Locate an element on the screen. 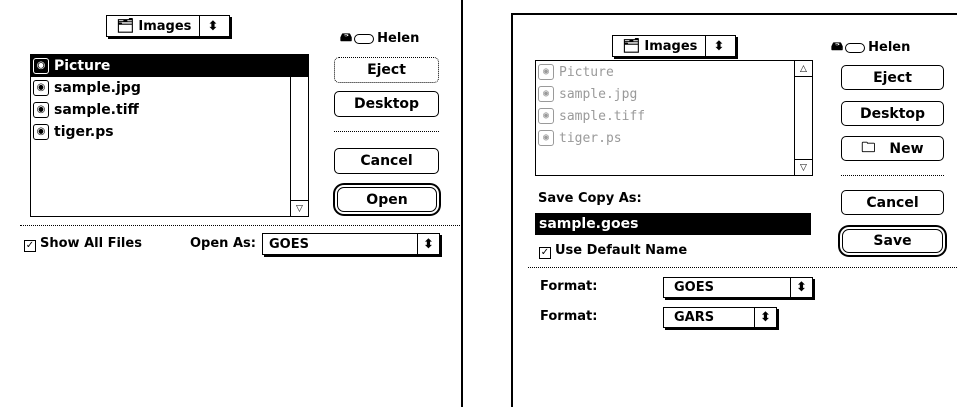  format-label-2: Format: is located at coordinates (569, 316).